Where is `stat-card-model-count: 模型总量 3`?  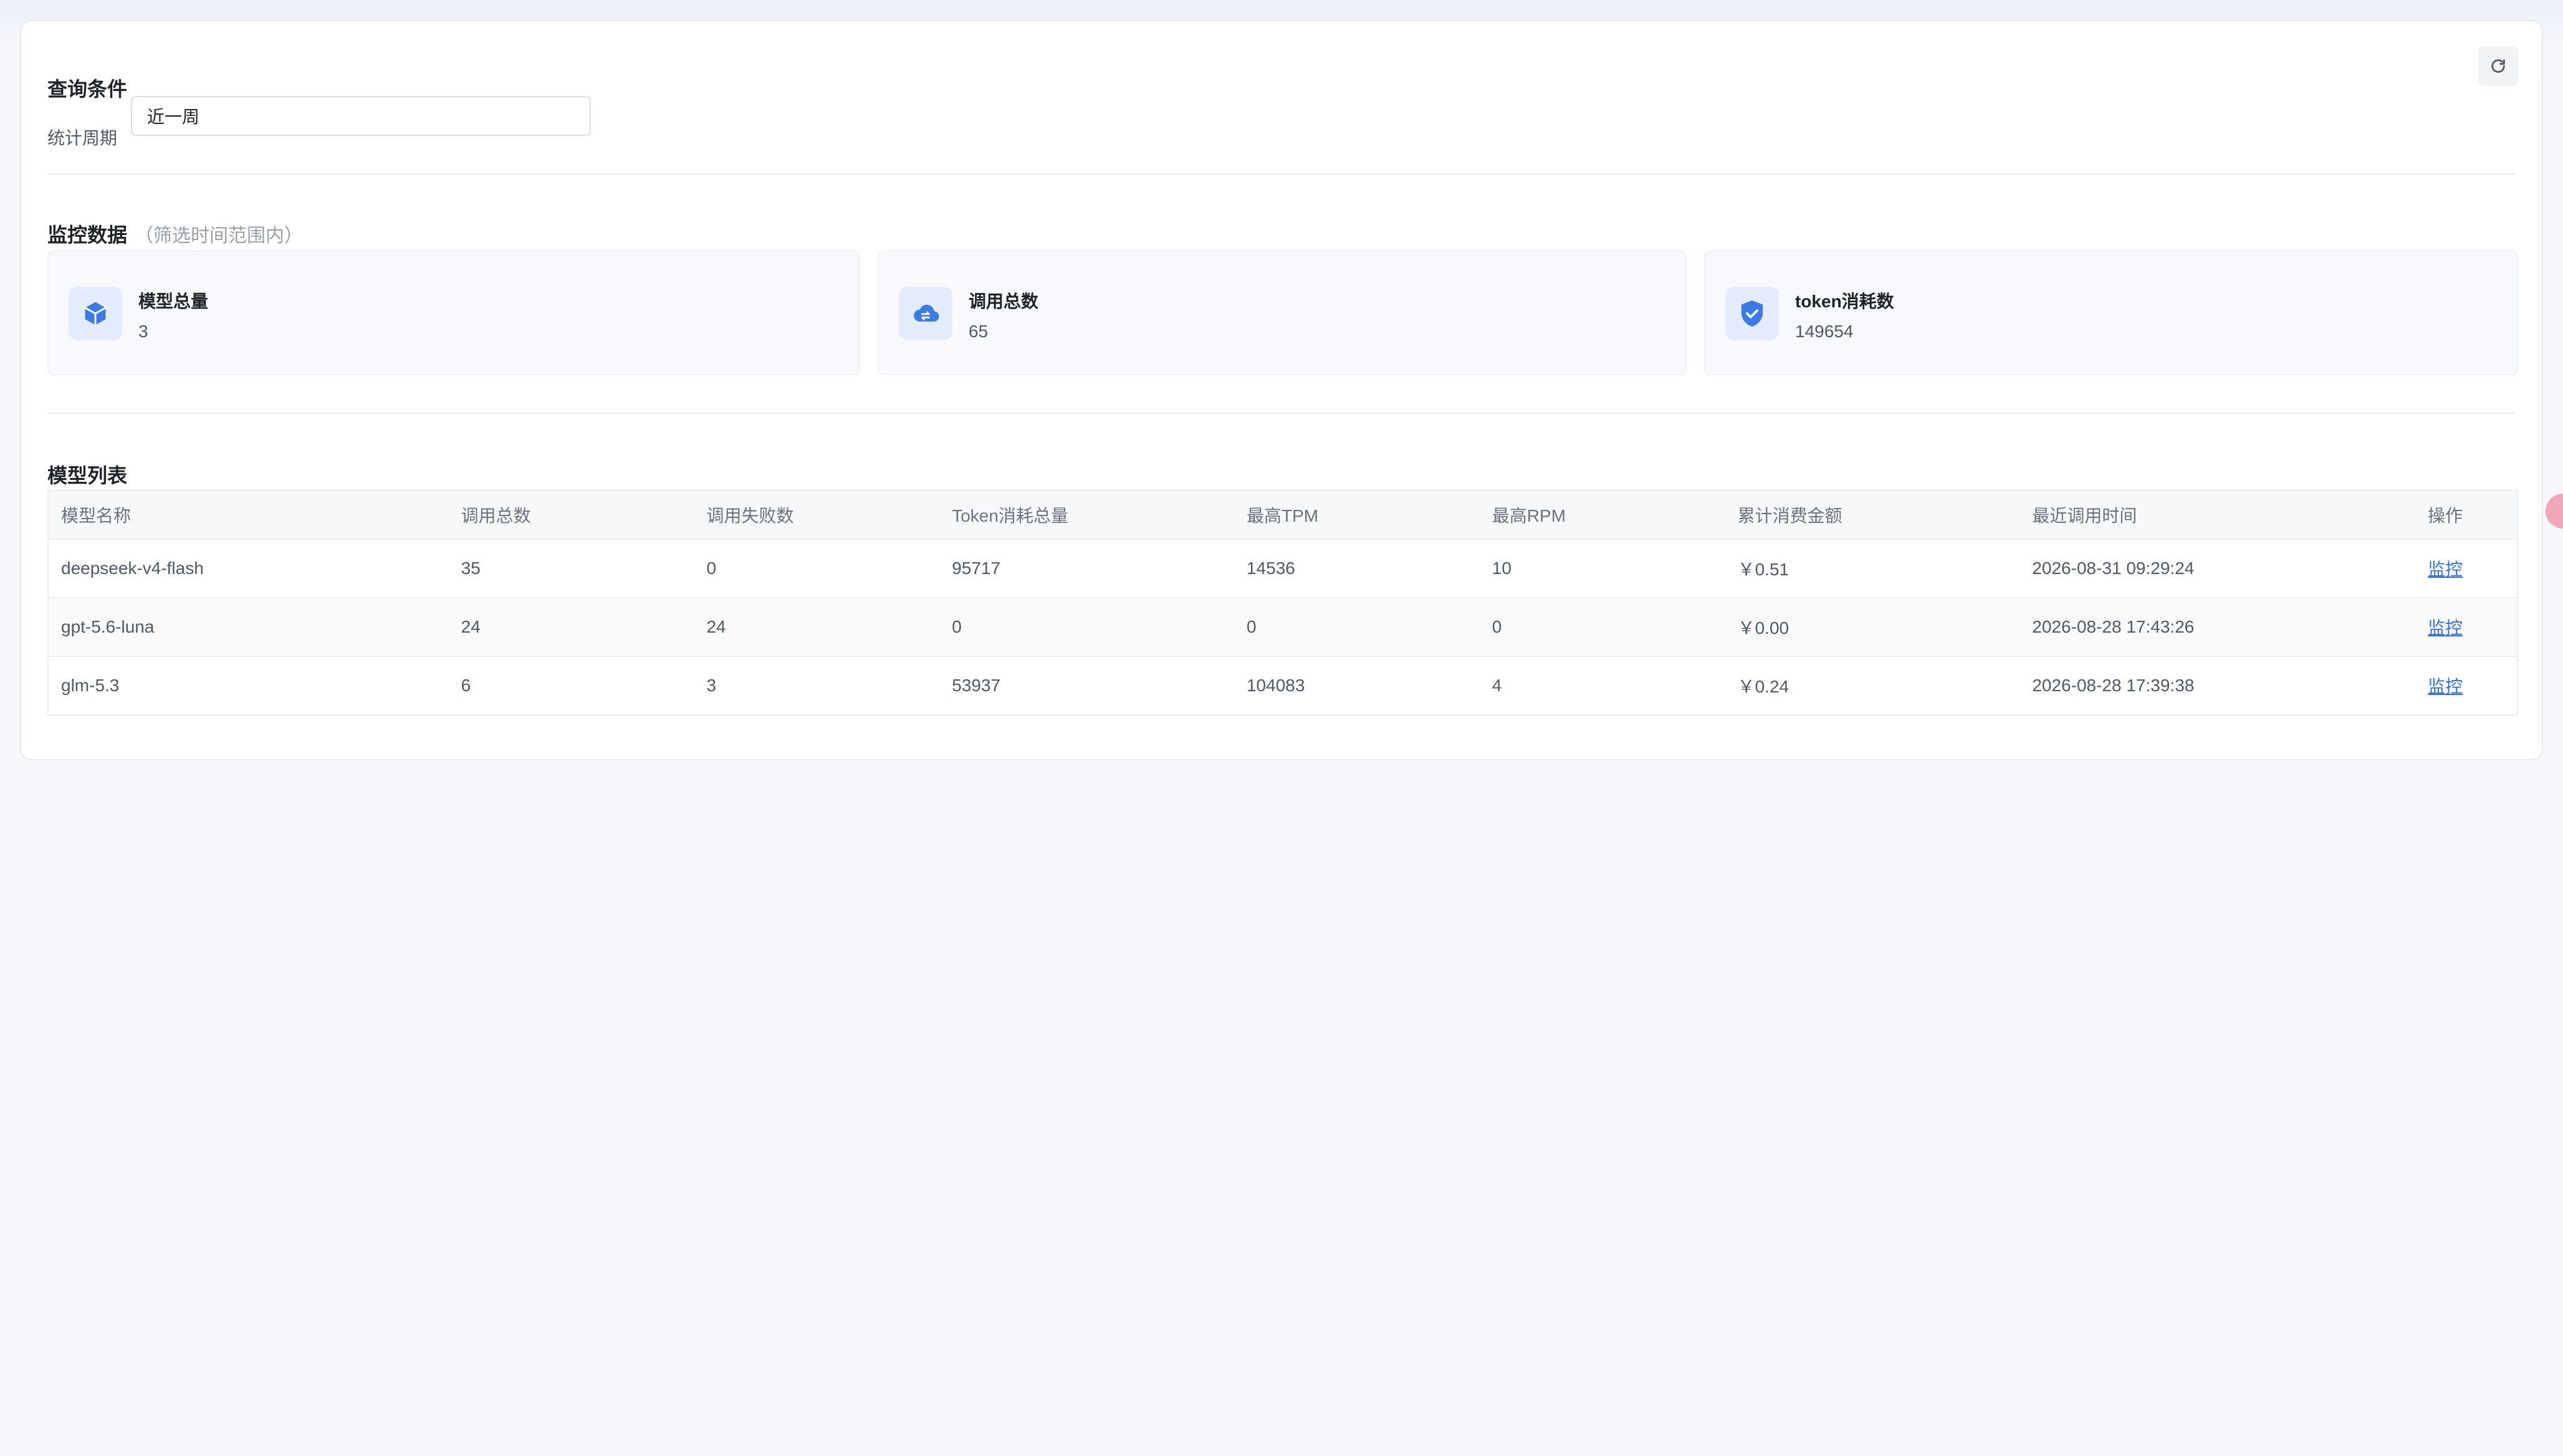
stat-card-model-count: 模型总量 3 is located at coordinates (453, 313).